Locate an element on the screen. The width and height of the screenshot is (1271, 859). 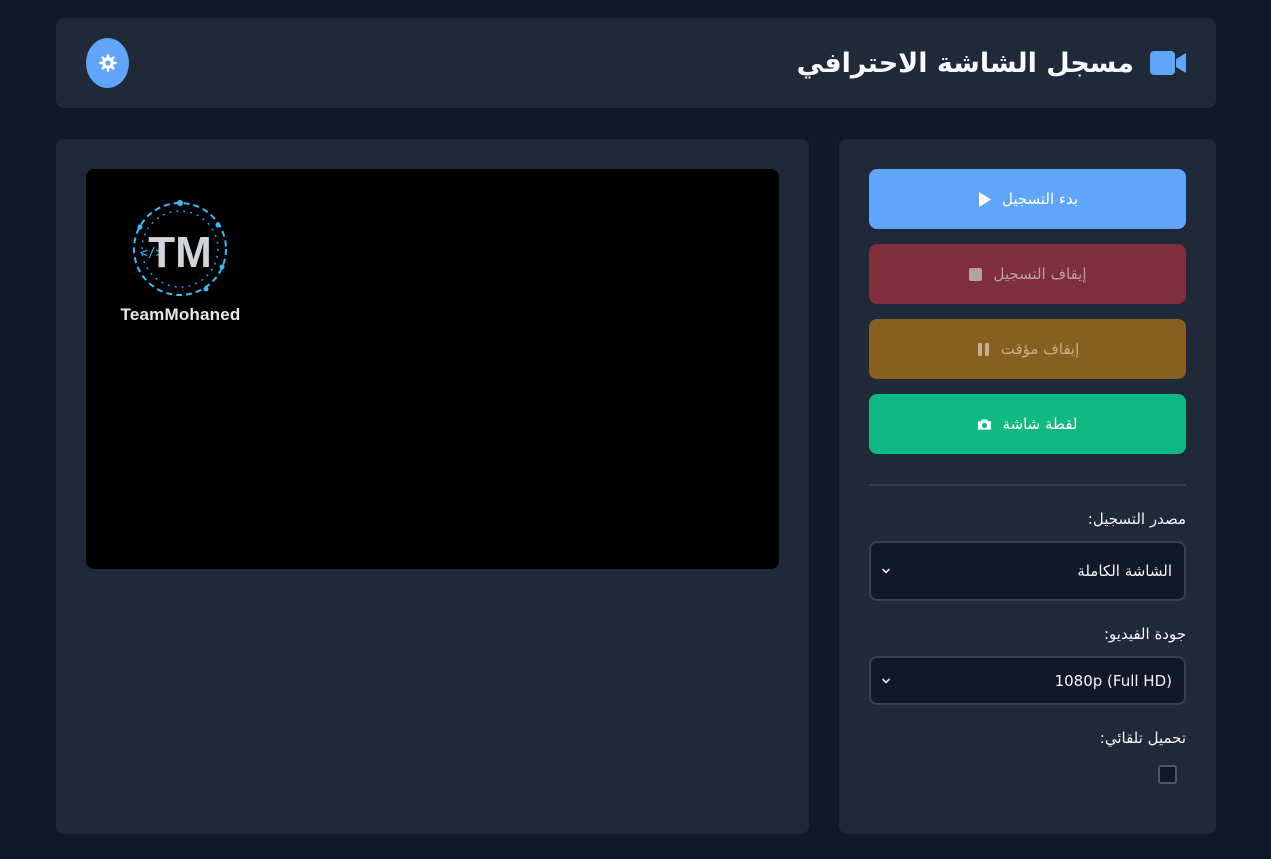
circuit-logo-icon: </> TM is located at coordinates (180, 248).